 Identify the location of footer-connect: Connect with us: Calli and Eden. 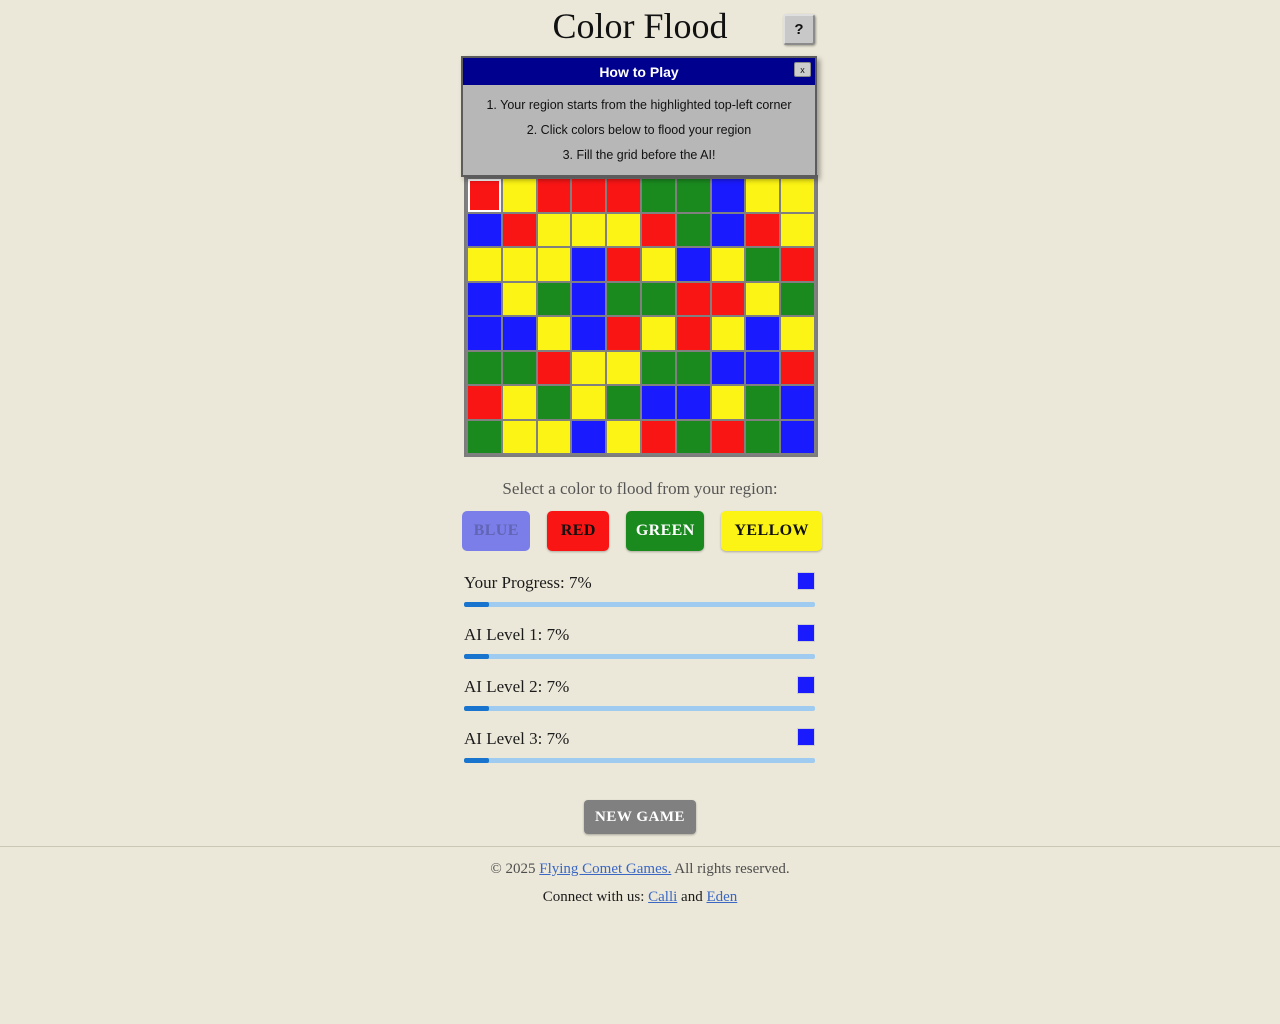
(640, 897).